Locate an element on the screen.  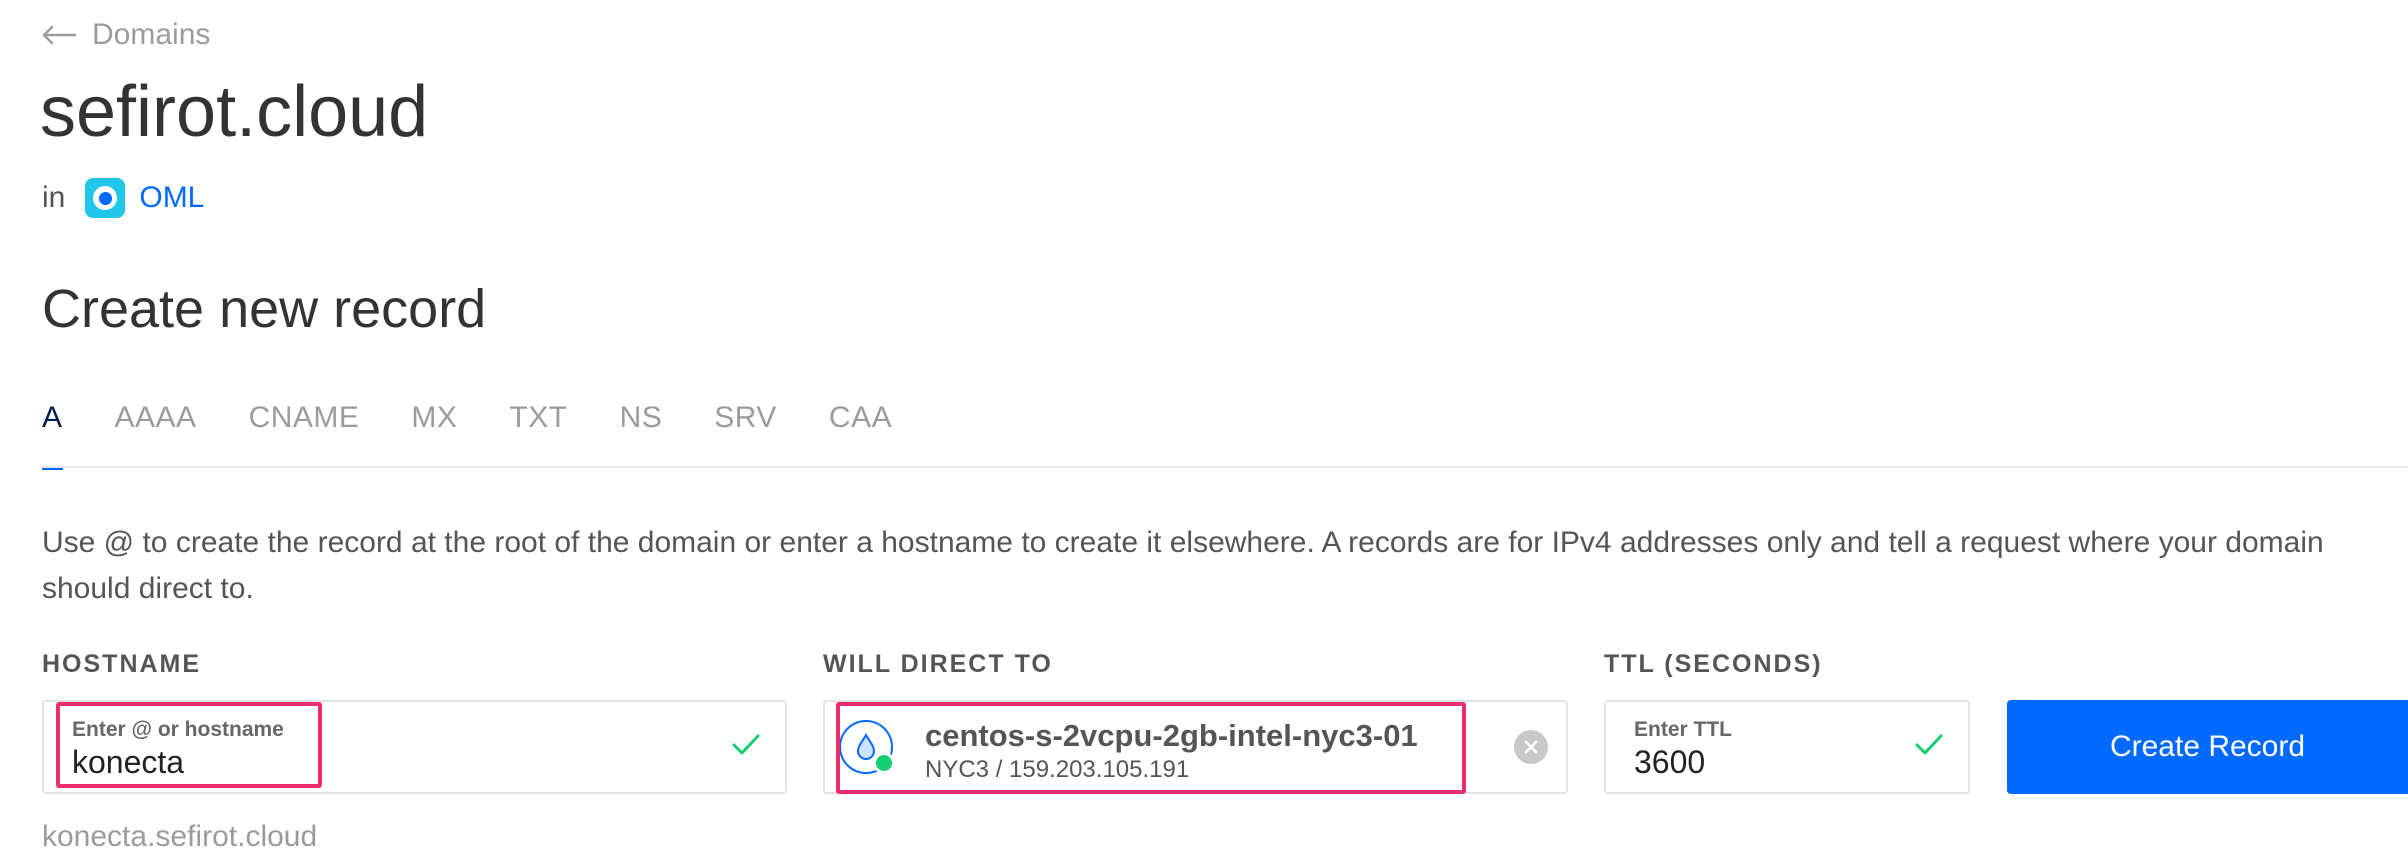
arrow-left-icon is located at coordinates (59, 35).